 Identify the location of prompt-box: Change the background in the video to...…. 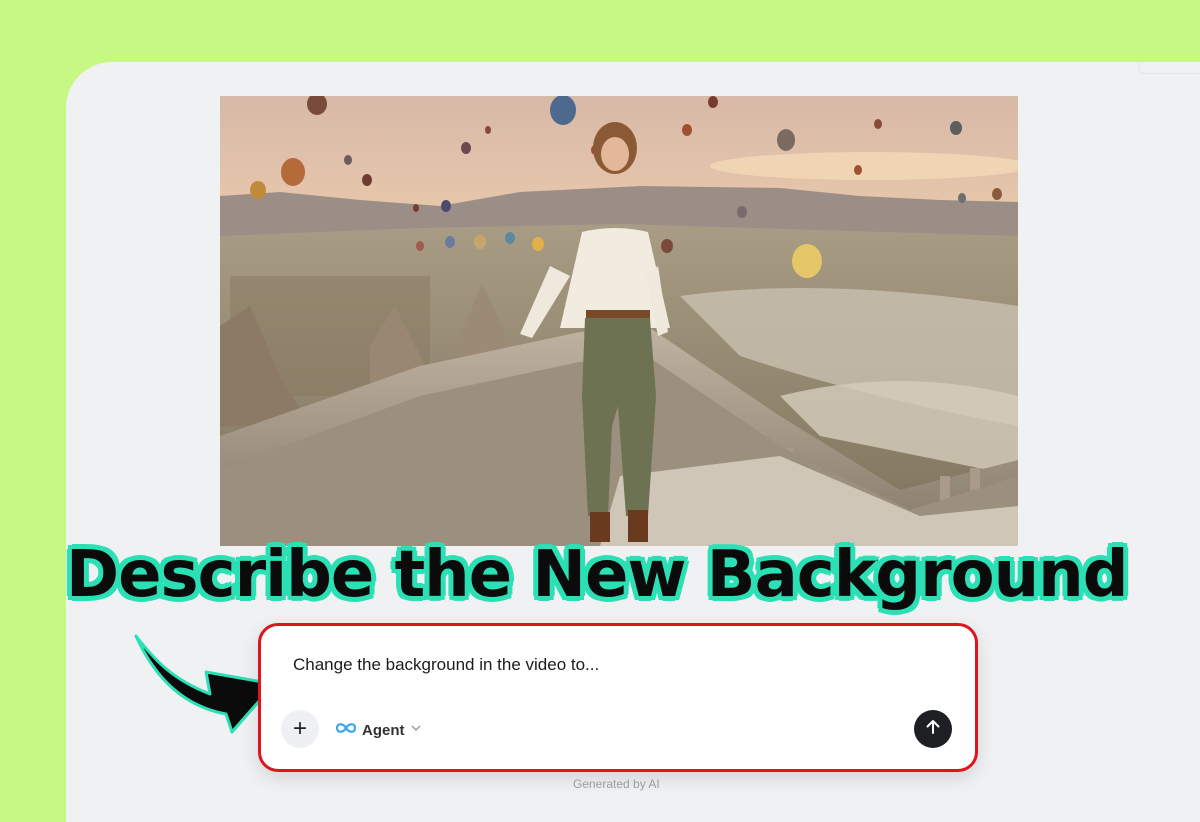
(618, 697).